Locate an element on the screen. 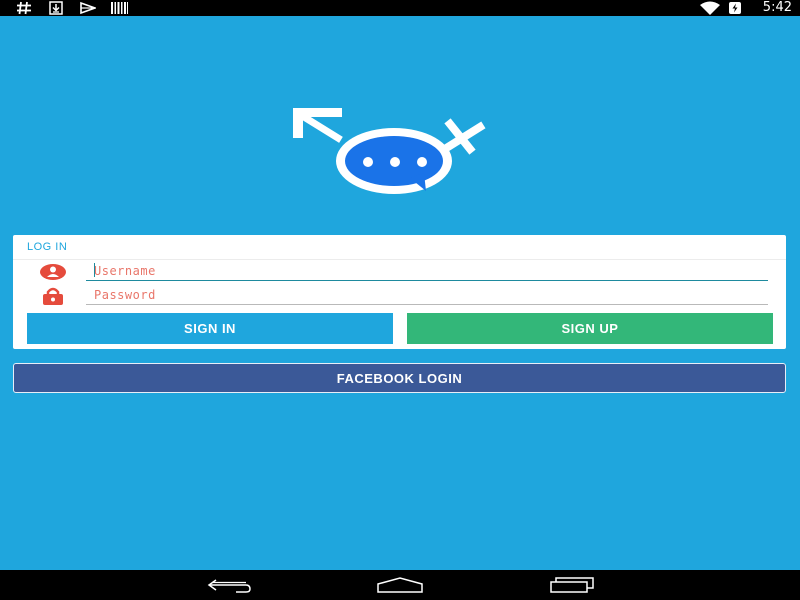 The height and width of the screenshot is (600, 800). battery-charging-icon is located at coordinates (735, 8).